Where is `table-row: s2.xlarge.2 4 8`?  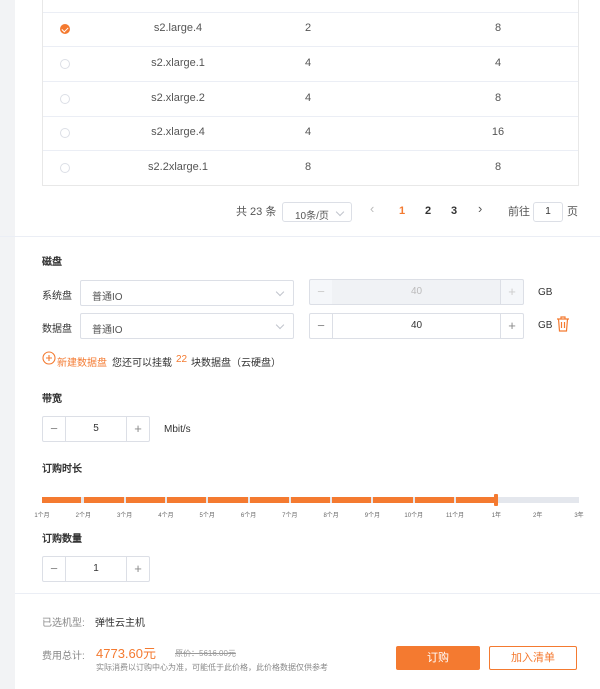
table-row: s2.xlarge.2 4 8 is located at coordinates (310, 99).